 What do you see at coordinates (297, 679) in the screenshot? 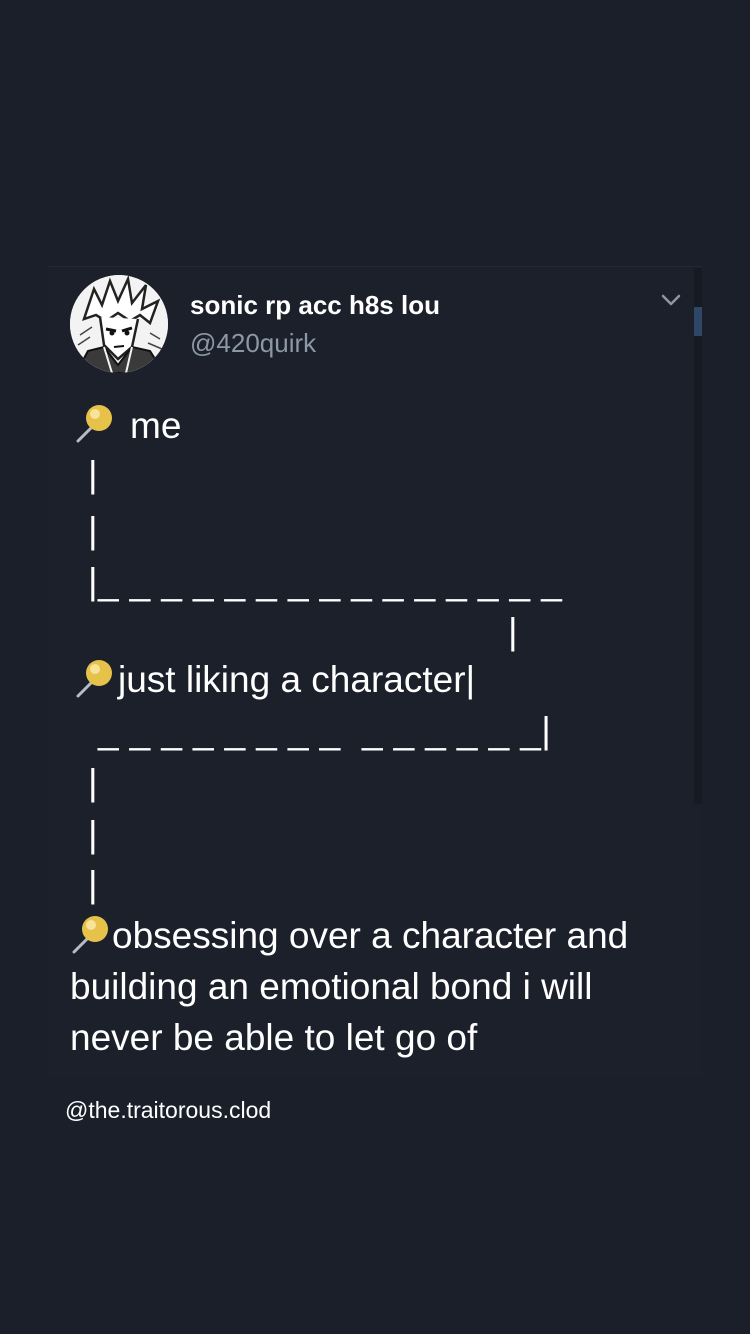
I see `tweet-line-just-liking: just liking a character|` at bounding box center [297, 679].